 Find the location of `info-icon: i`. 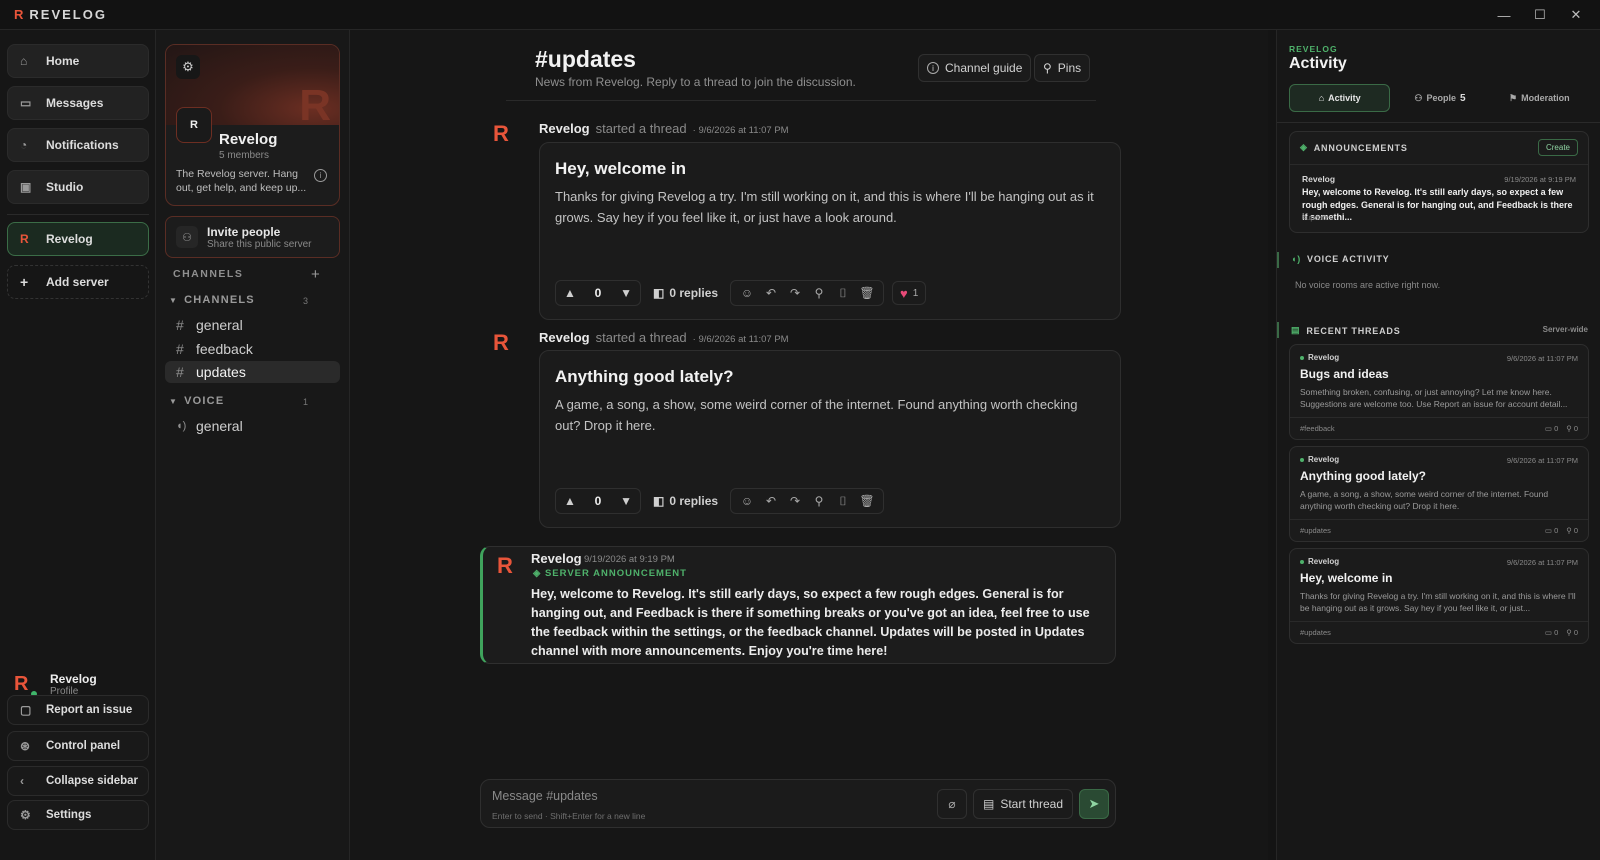

info-icon: i is located at coordinates (320, 175).